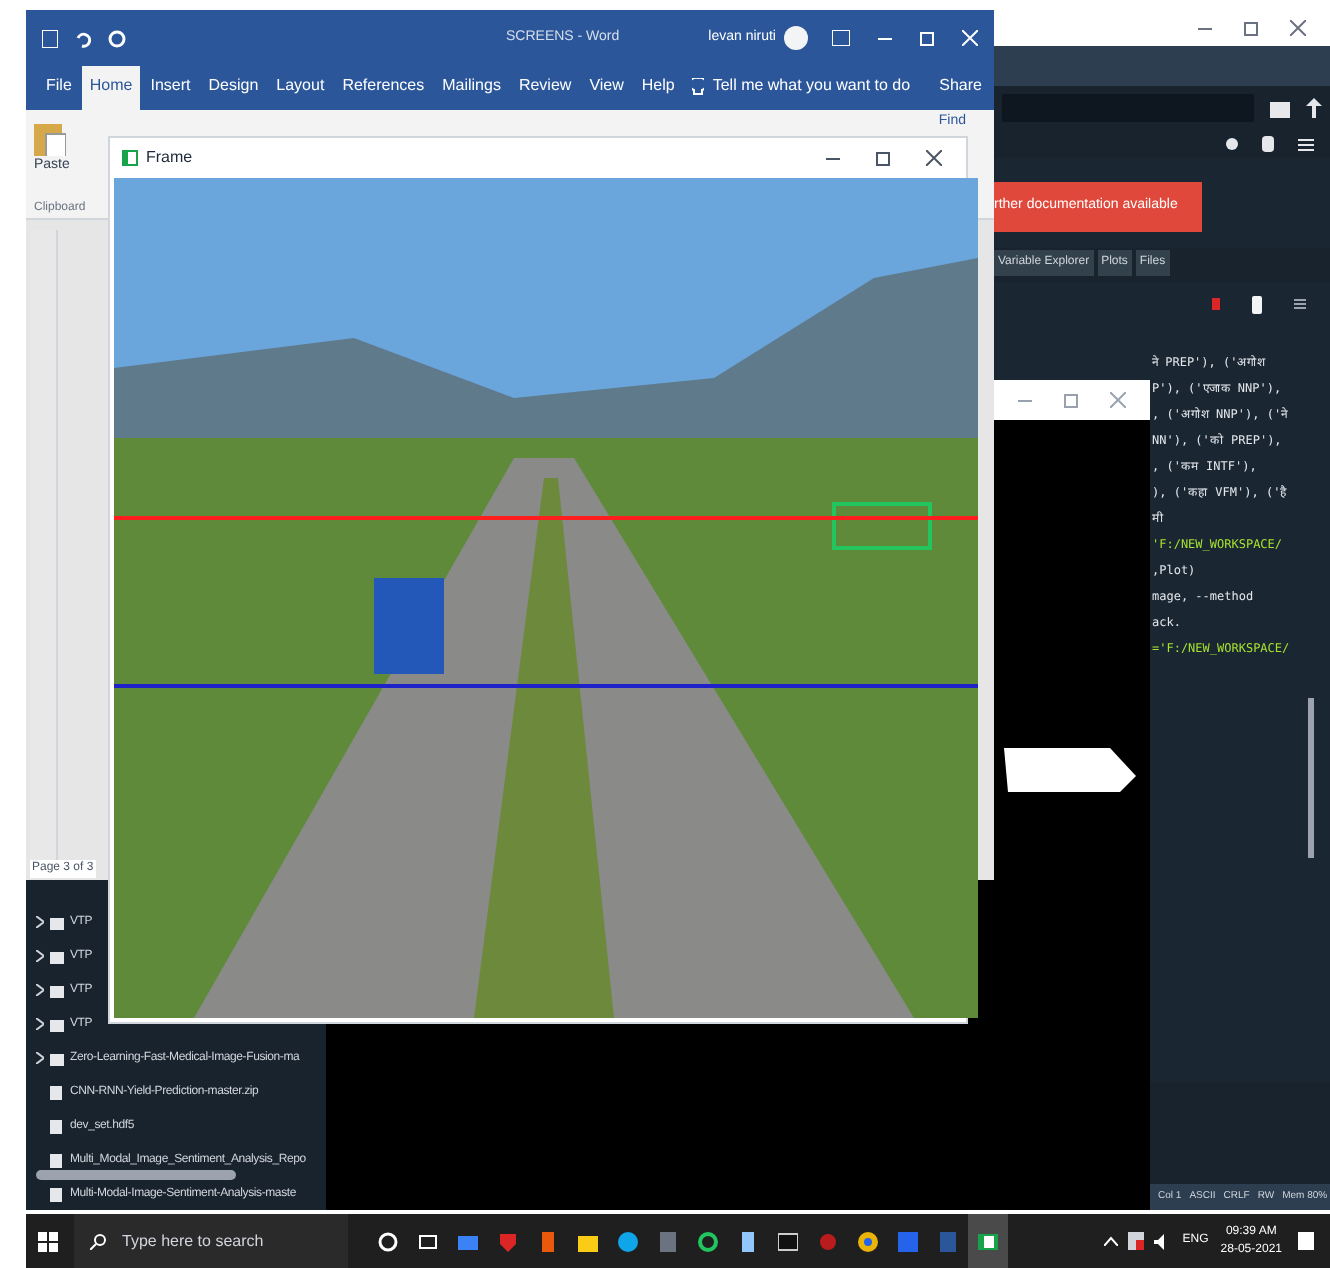 The width and height of the screenshot is (1330, 1268). I want to click on avatar-icon, so click(796, 38).